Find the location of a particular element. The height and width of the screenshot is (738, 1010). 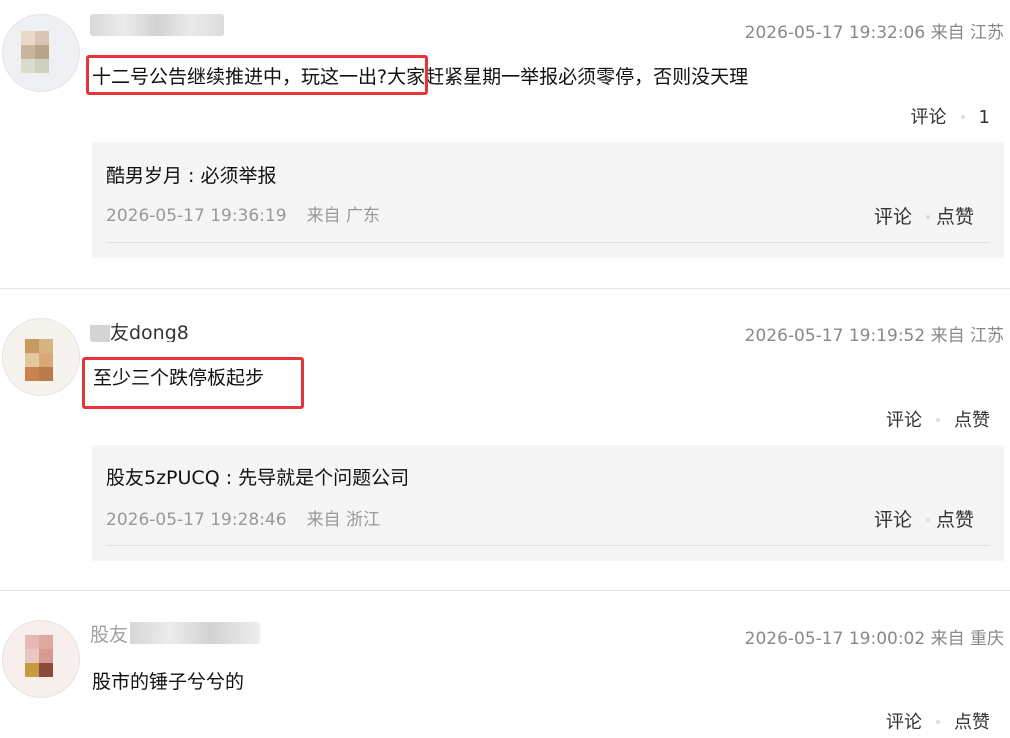

reply-text: 股友5zPUCQ : 先导就是个问题公司 is located at coordinates (257, 476).